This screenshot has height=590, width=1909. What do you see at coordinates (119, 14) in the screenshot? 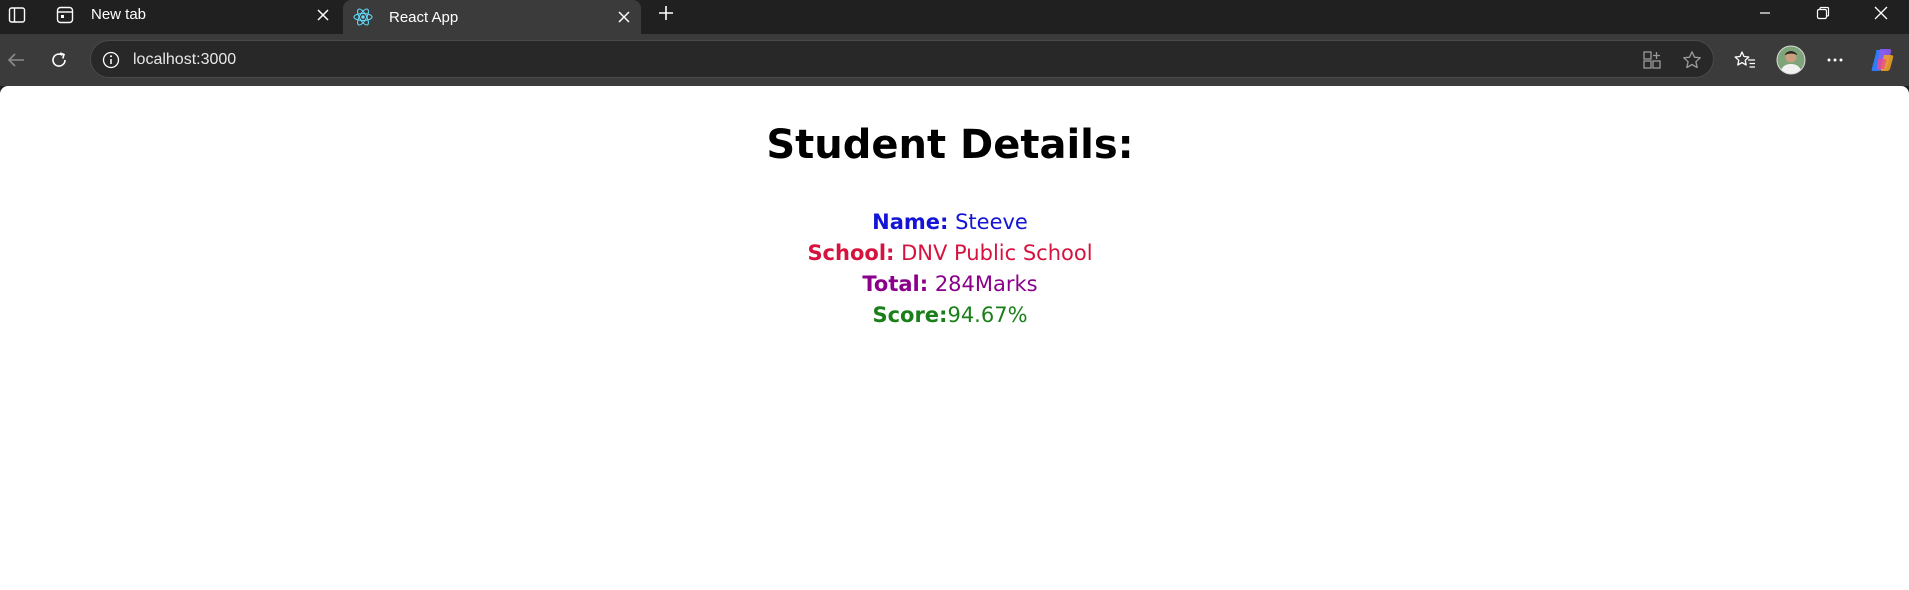
I see `tab-title: New tab` at bounding box center [119, 14].